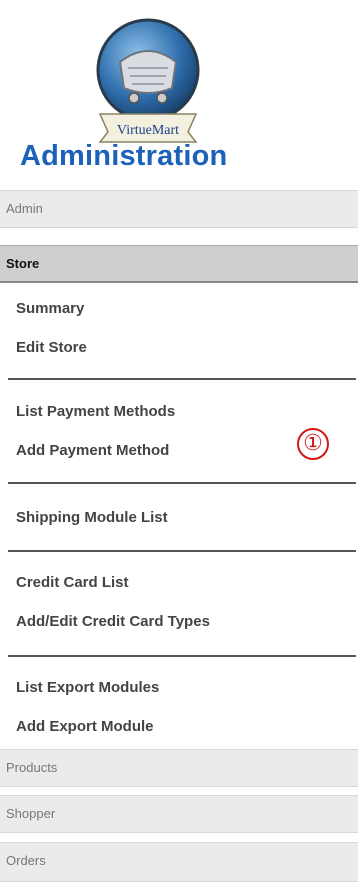  Describe the element at coordinates (124, 156) in the screenshot. I see `page-title: Administration` at that location.